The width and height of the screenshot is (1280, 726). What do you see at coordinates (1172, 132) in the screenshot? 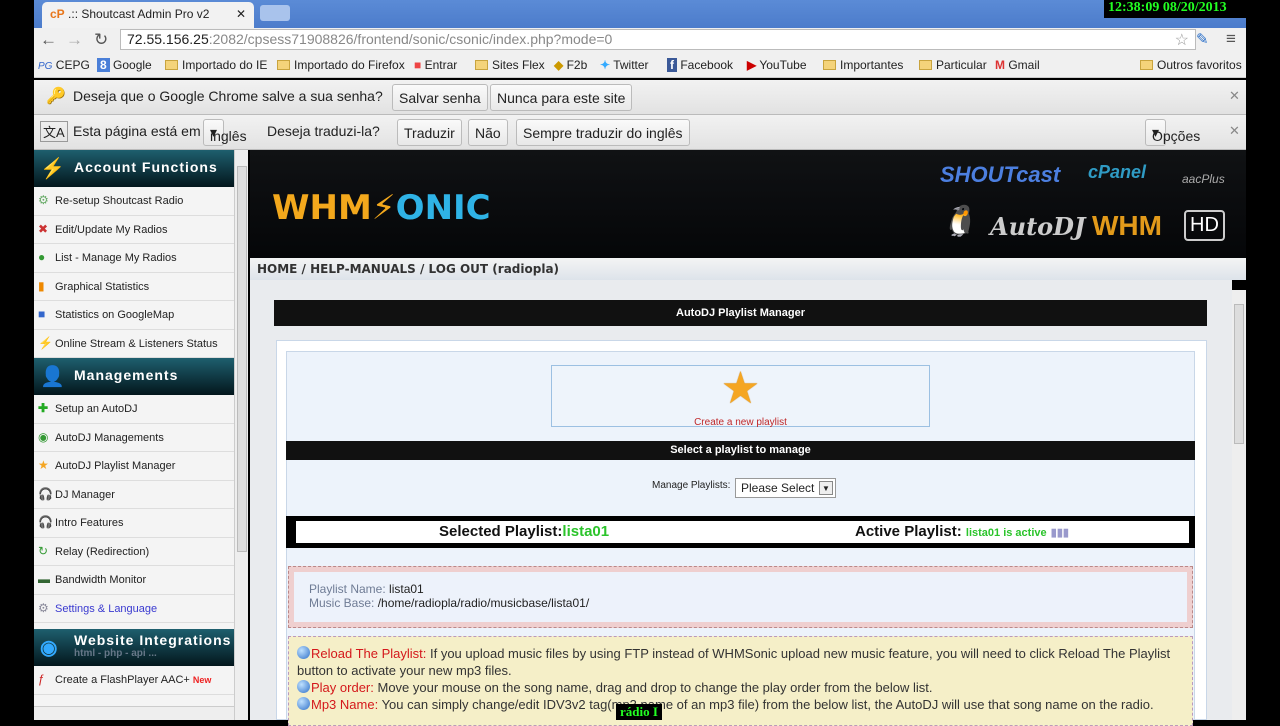
I see `options-button: Opções ▾` at bounding box center [1172, 132].